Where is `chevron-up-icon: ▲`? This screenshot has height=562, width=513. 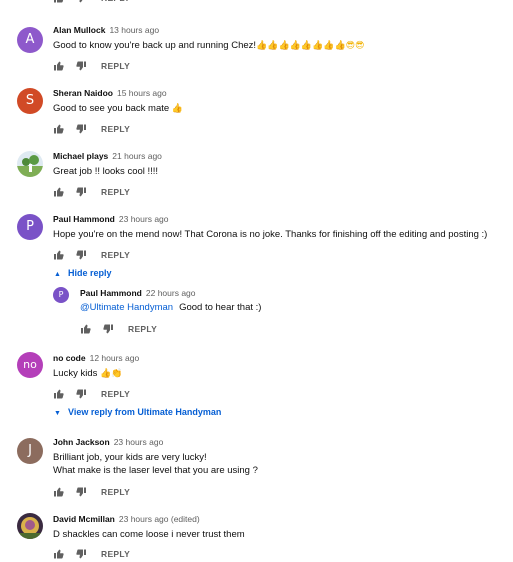 chevron-up-icon: ▲ is located at coordinates (57, 274).